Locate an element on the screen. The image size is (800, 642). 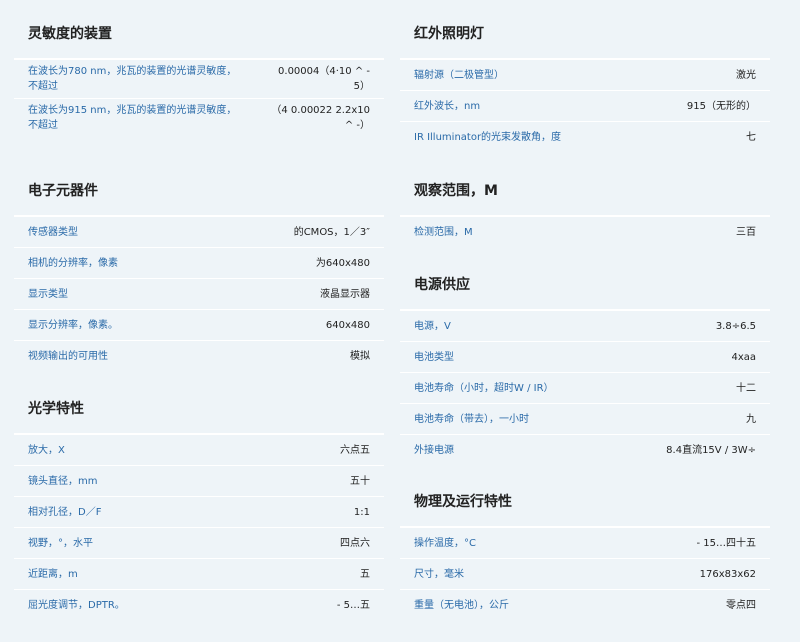
spec-row: 相机的分辨率，像素 为640x480 is located at coordinates (199, 262).